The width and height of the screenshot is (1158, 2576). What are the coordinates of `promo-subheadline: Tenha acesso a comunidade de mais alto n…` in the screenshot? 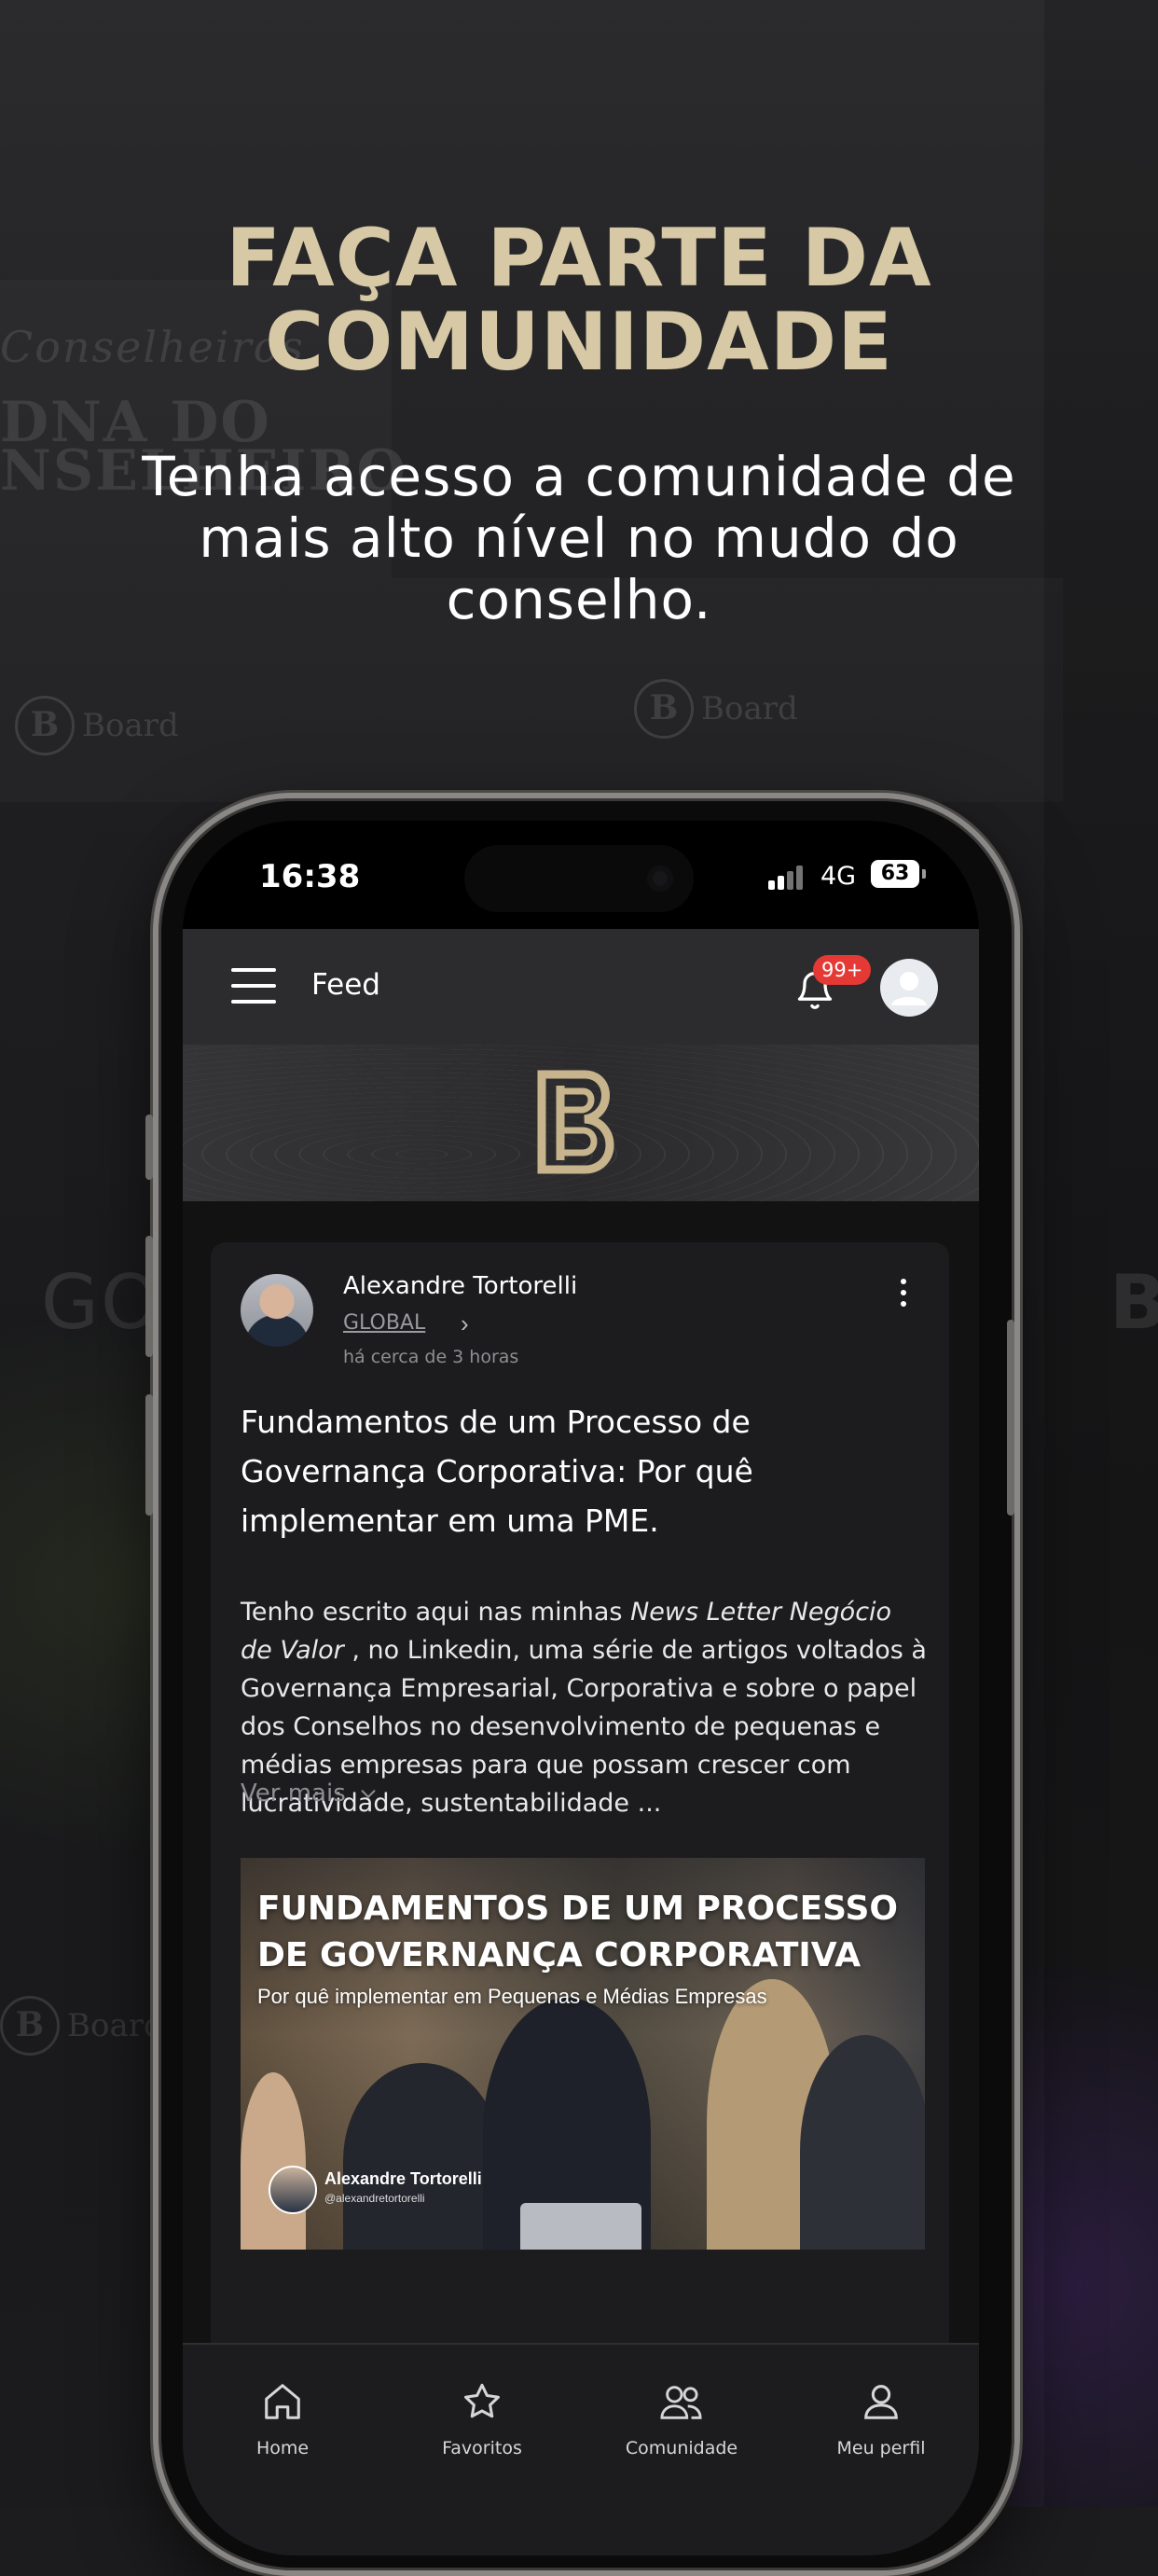 It's located at (579, 538).